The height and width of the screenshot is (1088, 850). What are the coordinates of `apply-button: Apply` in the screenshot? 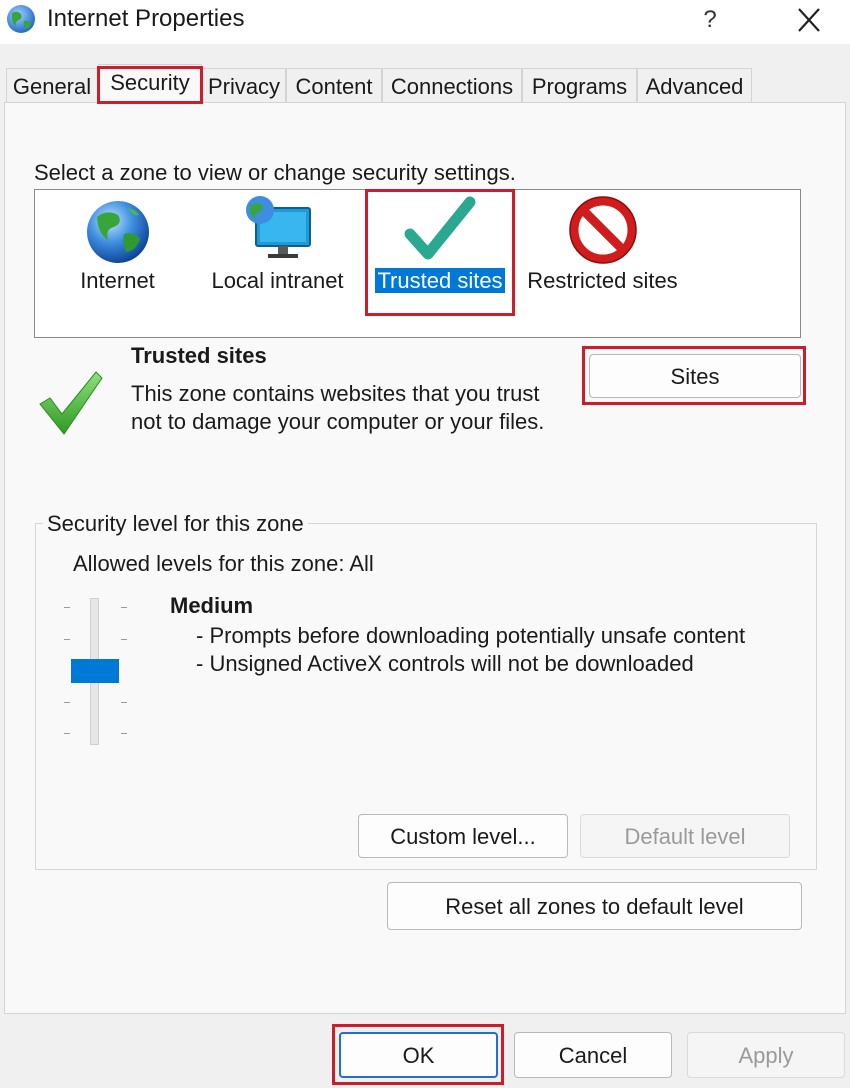 It's located at (766, 1055).